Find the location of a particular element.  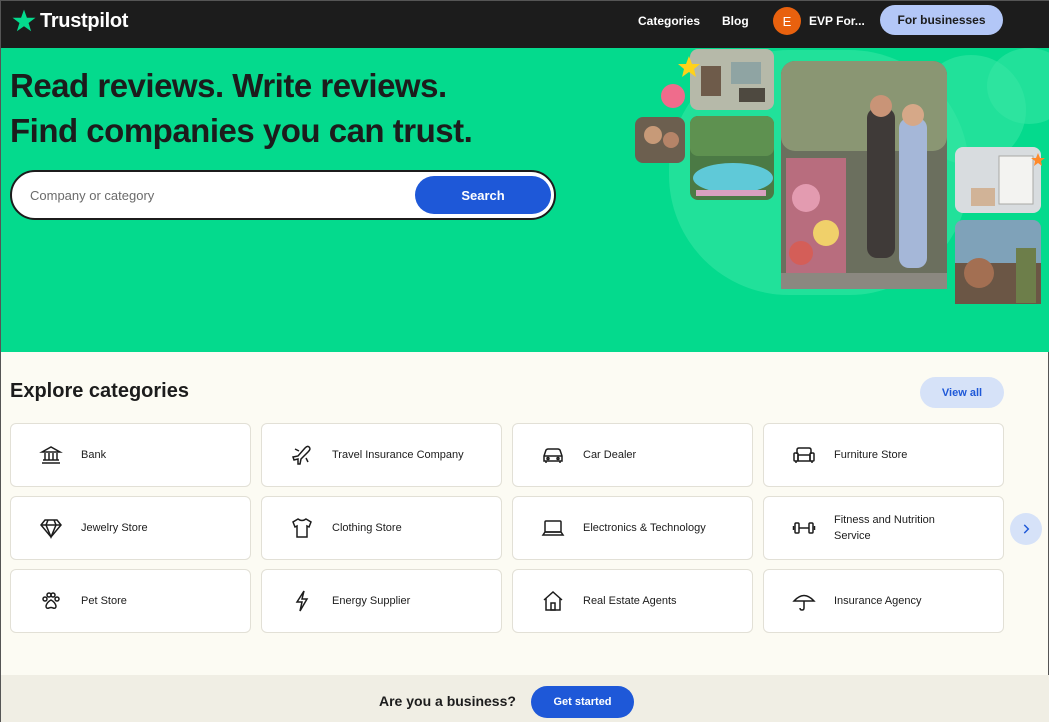

category-energy-supplier: Energy Supplier is located at coordinates (381, 601).